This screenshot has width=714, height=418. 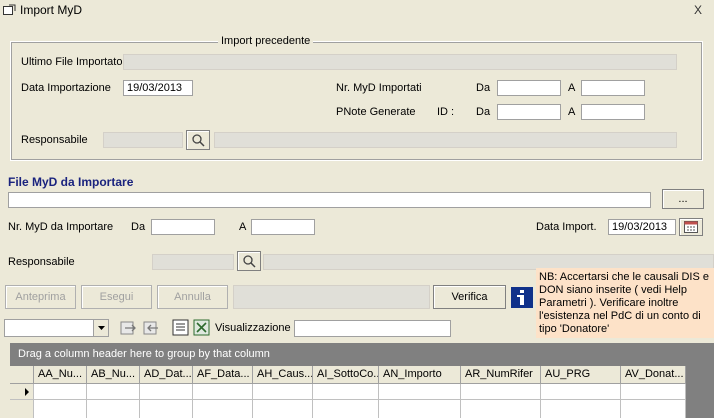 What do you see at coordinates (572, 112) in the screenshot?
I see `pnote-a-label: A` at bounding box center [572, 112].